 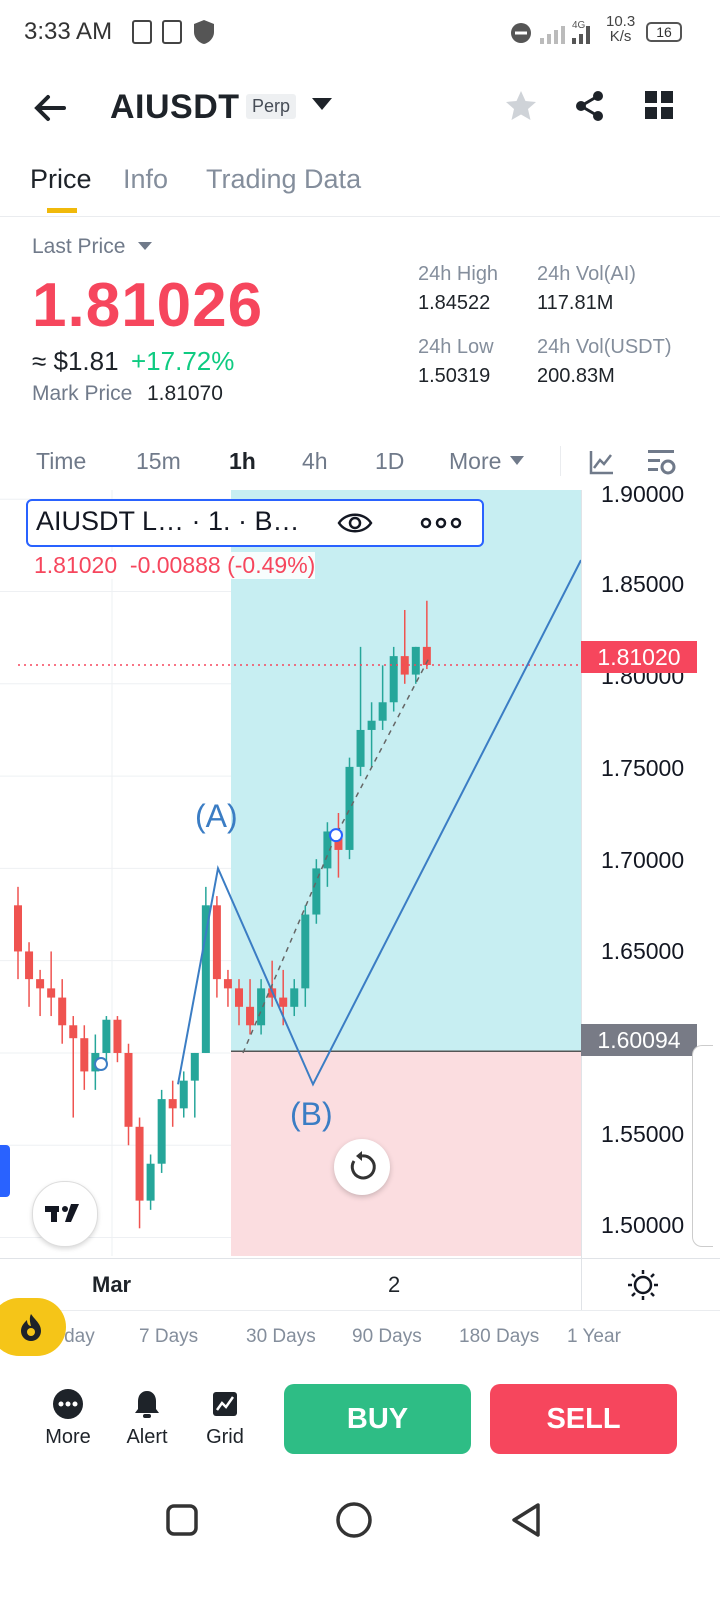 I want to click on perf-90-days: 90 Days, so click(x=387, y=1337).